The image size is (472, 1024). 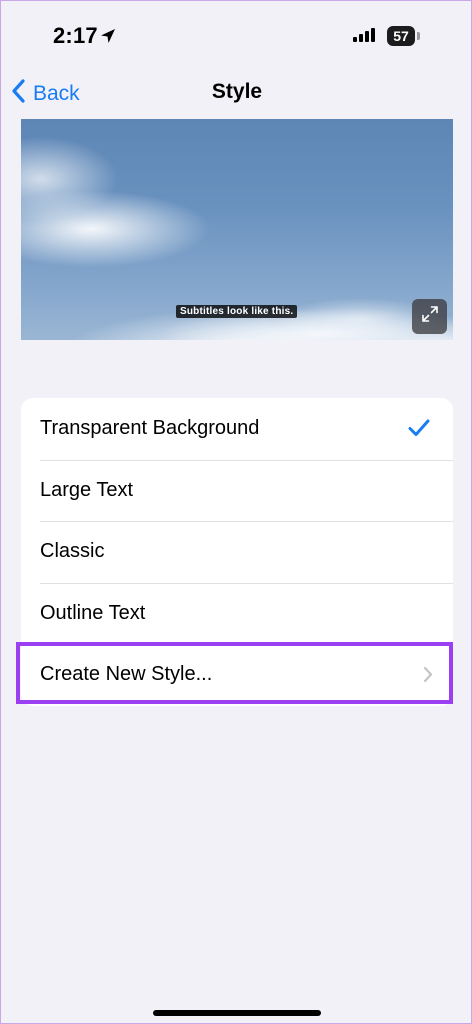 I want to click on style-label: Classic, so click(x=72, y=551).